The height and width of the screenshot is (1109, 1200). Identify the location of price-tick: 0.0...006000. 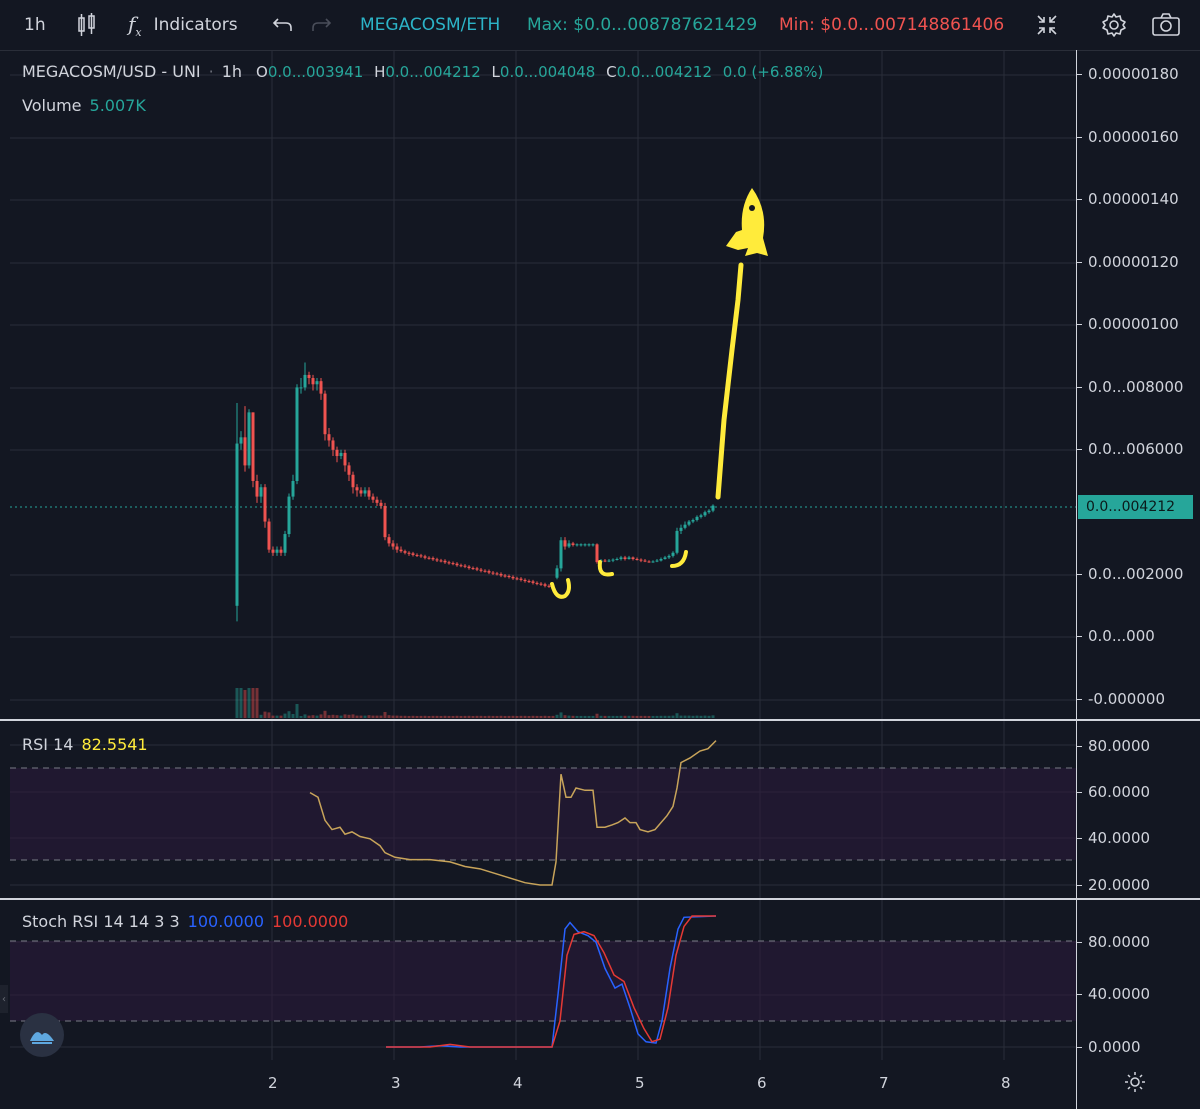
(1129, 449).